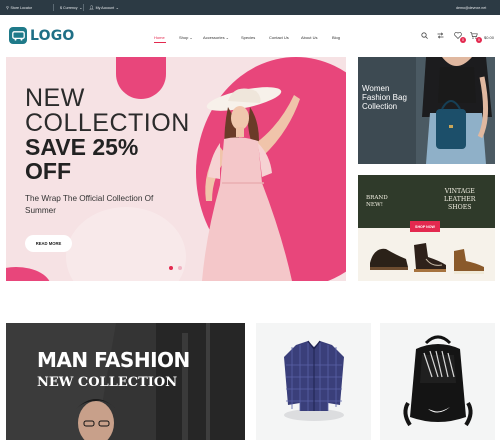 The image size is (500, 440). I want to click on banner-bag-line1: Women, so click(376, 88).